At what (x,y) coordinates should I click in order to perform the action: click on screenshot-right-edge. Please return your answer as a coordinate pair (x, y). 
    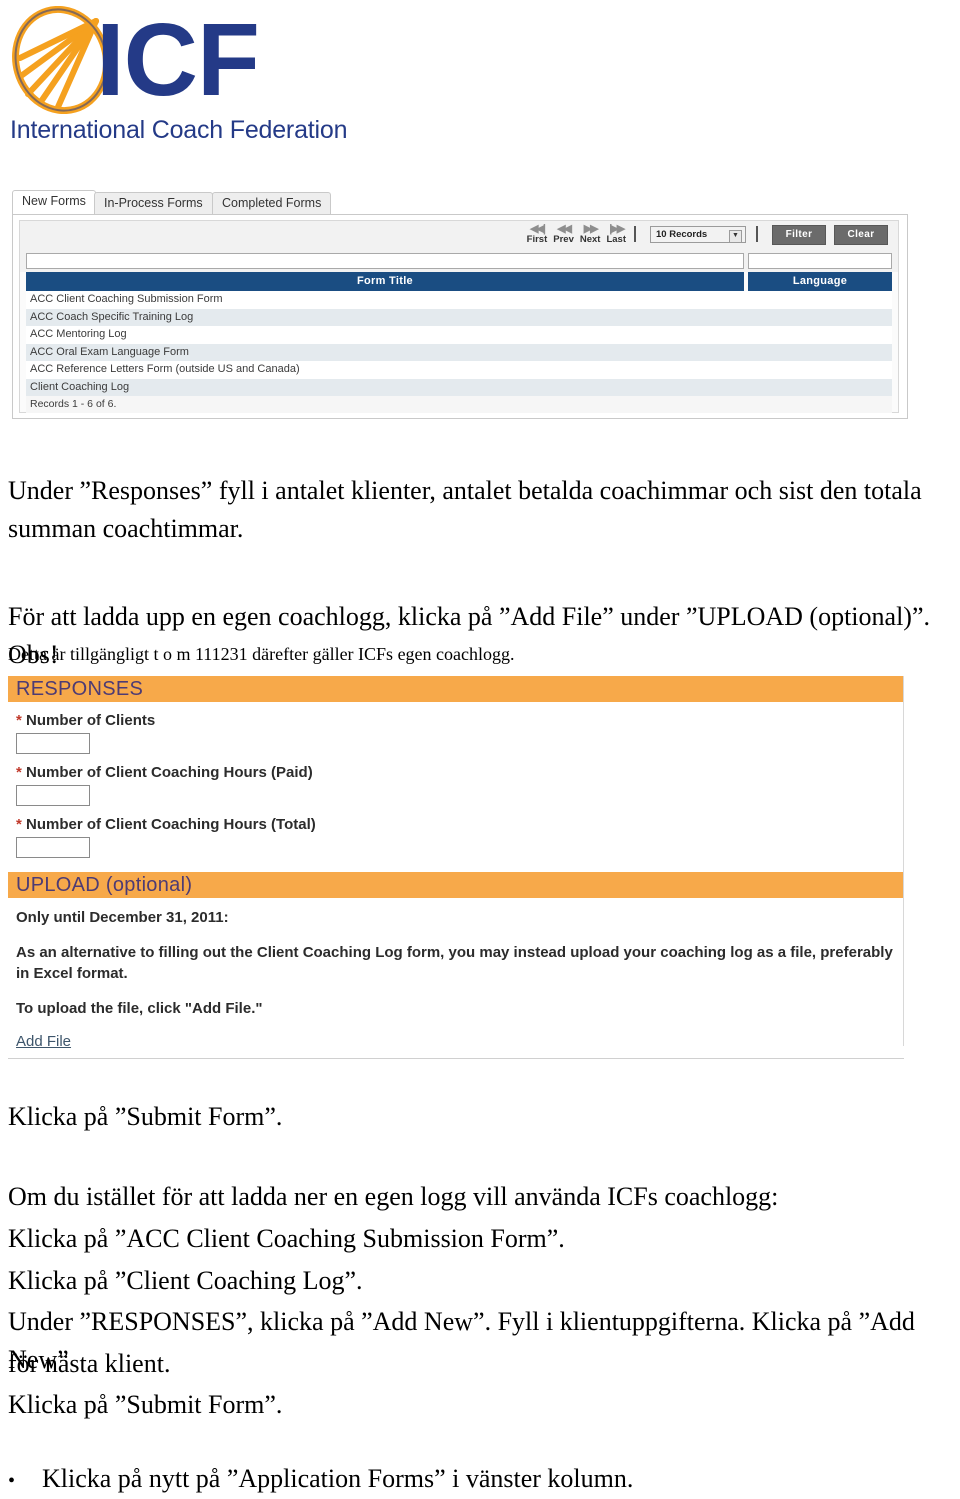
    Looking at the image, I should click on (903, 861).